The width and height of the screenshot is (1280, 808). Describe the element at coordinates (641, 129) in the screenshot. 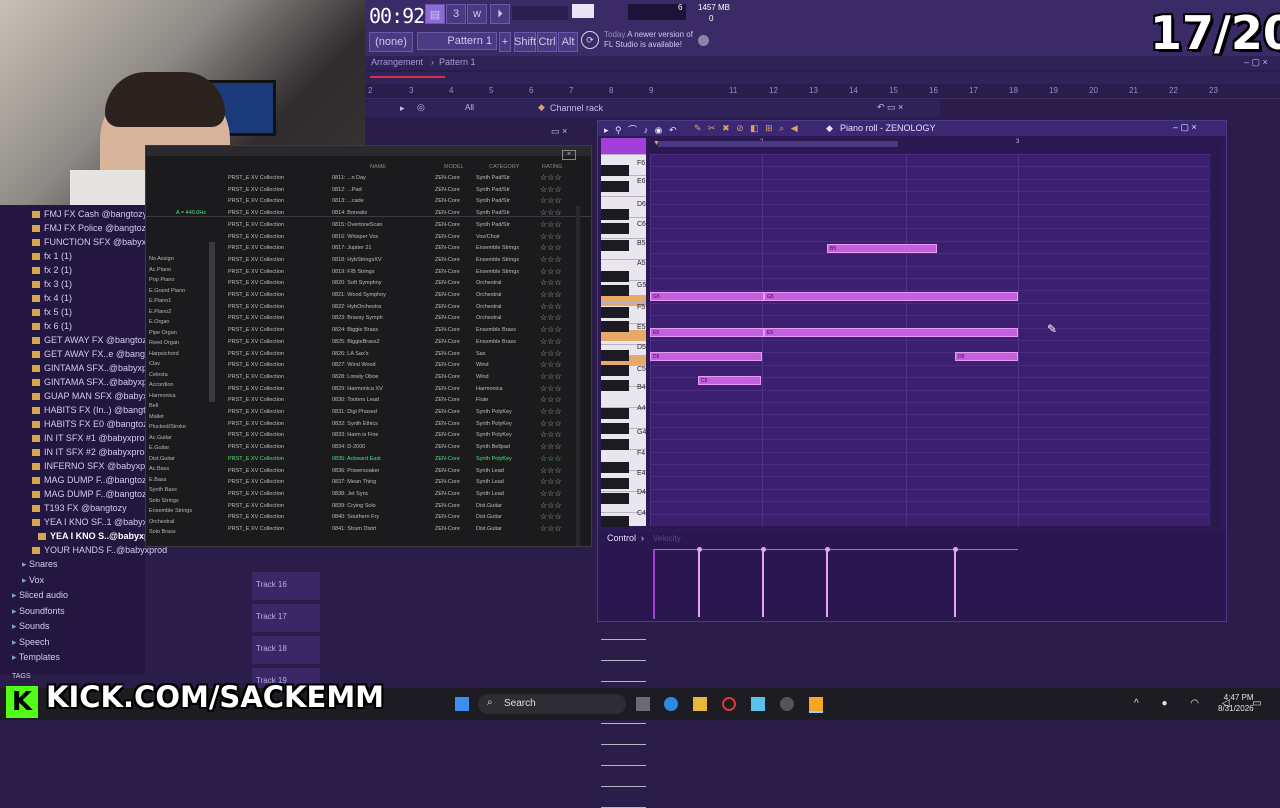

I see `piano-roll-tools: ▸ ⚲ ⌒ ♪ ◉ ↶` at that location.